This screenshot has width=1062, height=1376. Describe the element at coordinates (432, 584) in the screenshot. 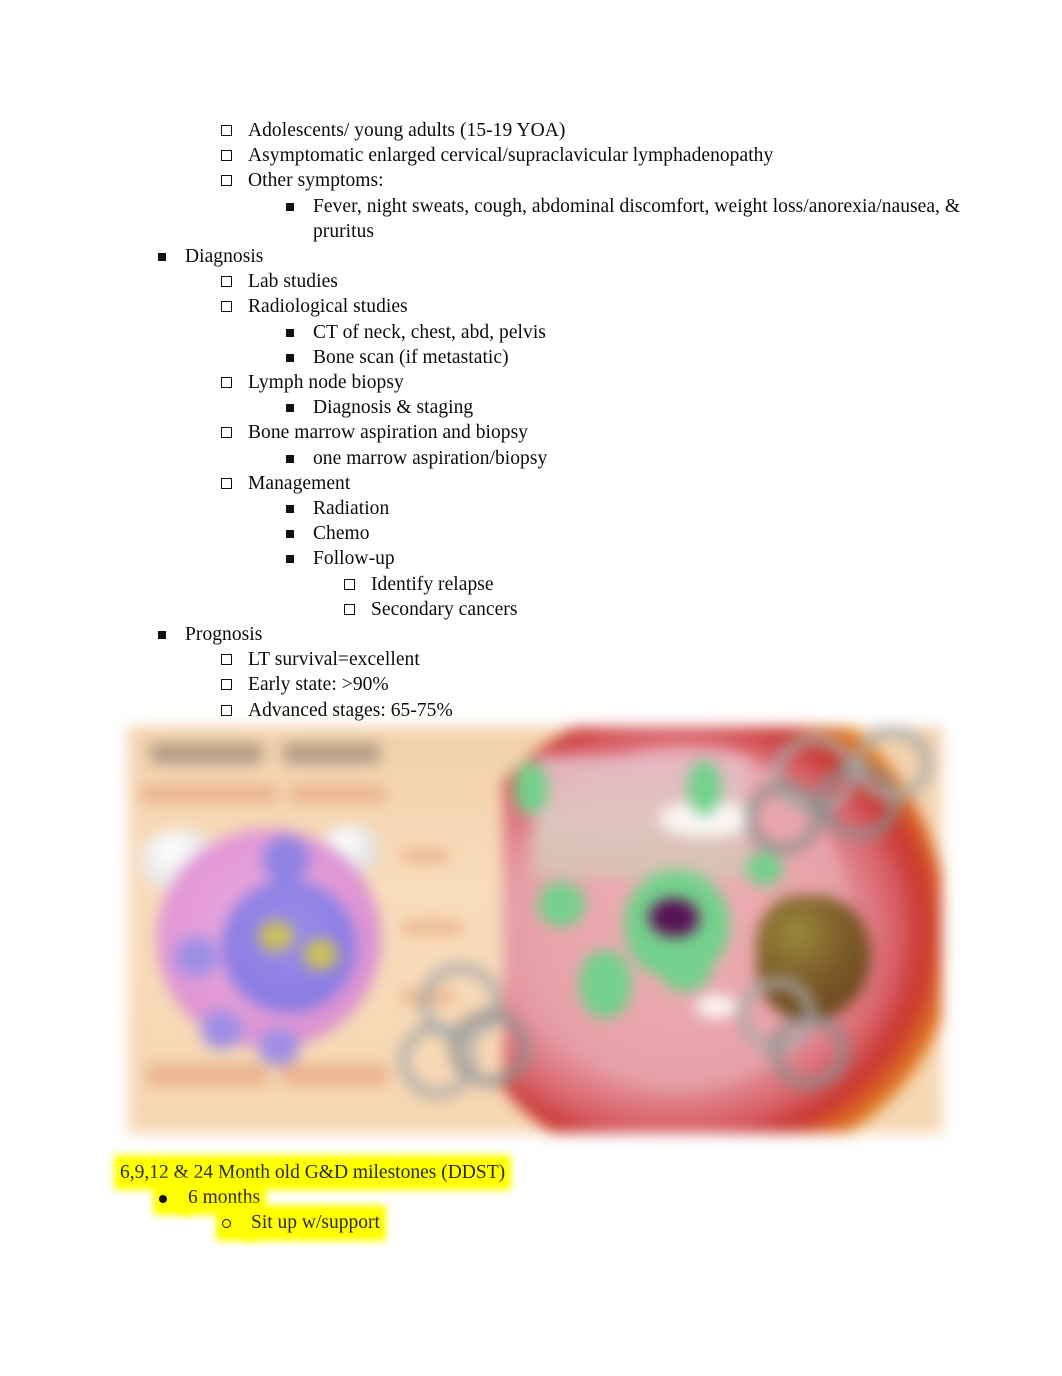

I see `list-item-text: Identify relapse` at that location.